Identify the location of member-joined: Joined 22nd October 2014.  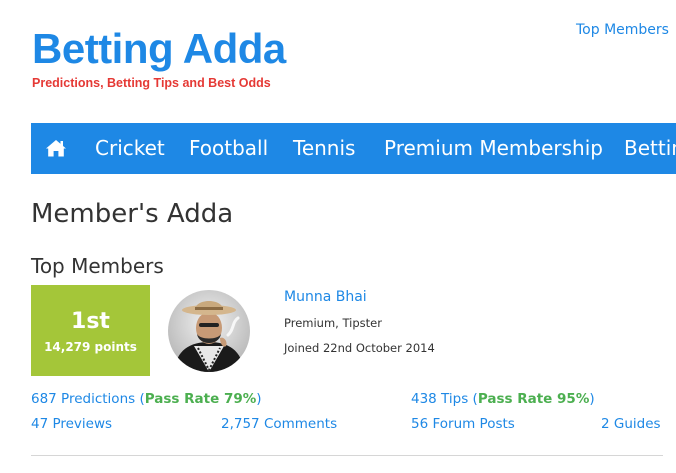
(359, 348).